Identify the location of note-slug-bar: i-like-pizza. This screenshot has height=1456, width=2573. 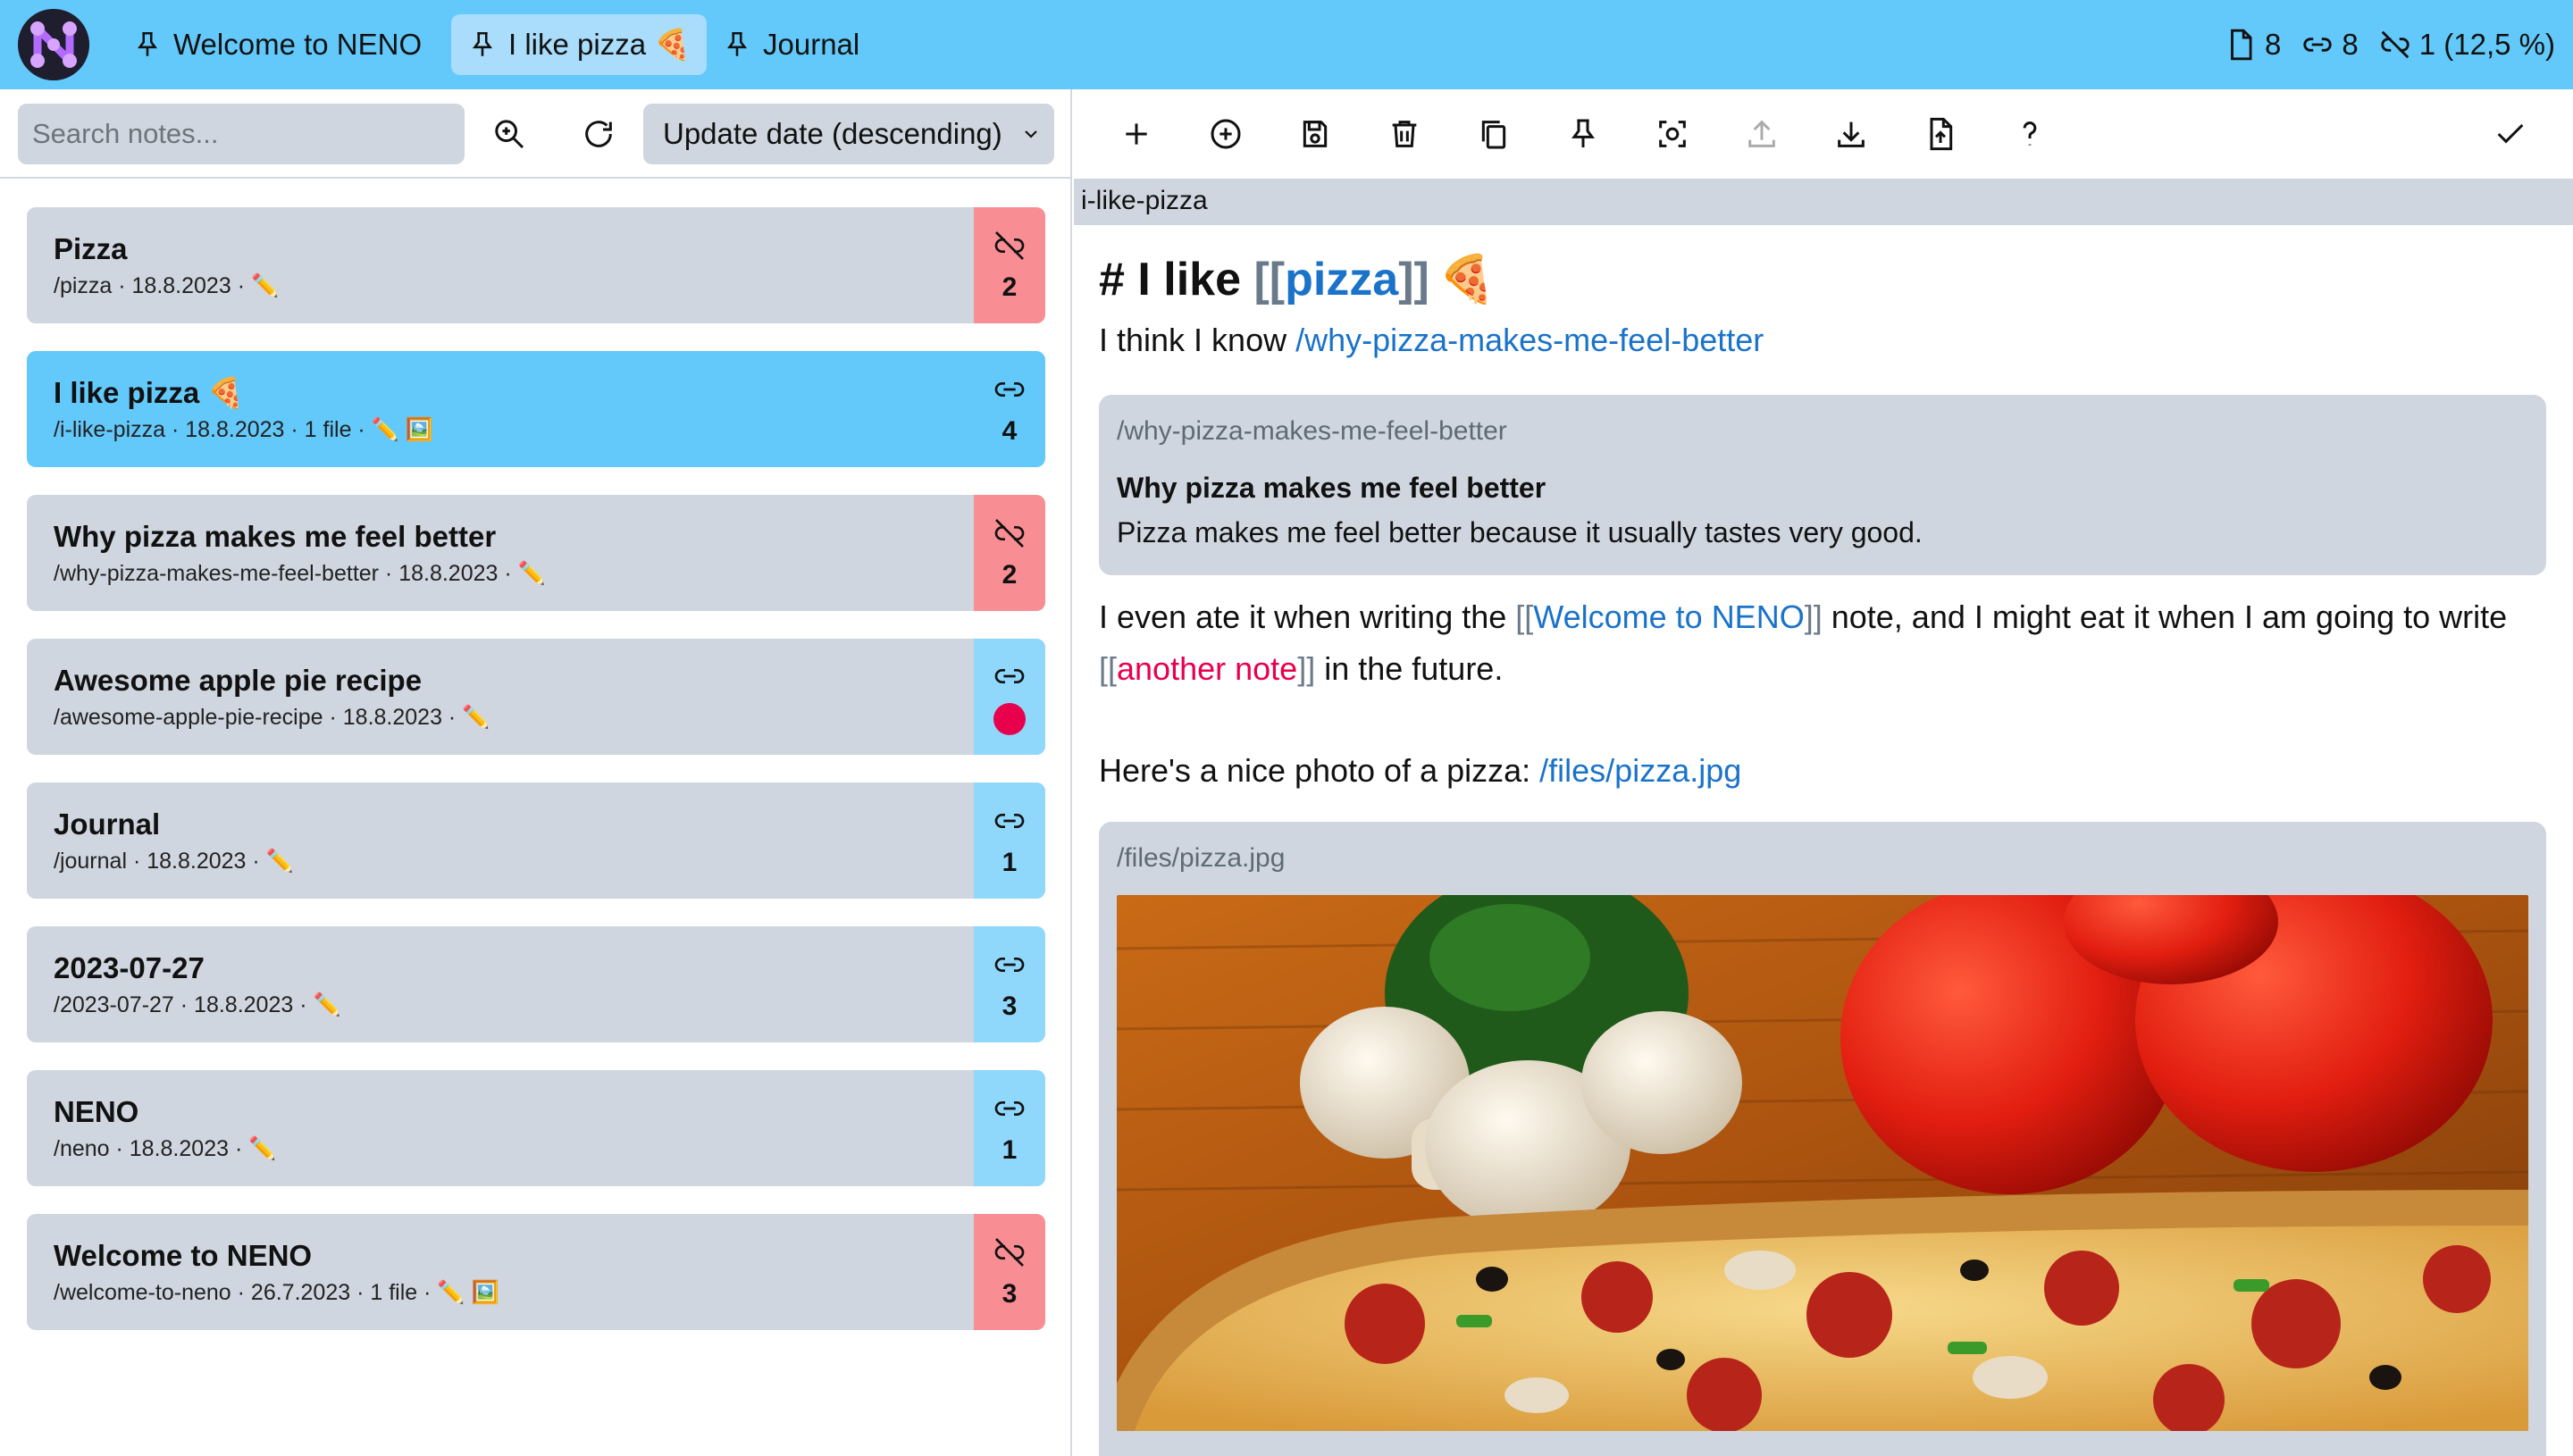
(1823, 202).